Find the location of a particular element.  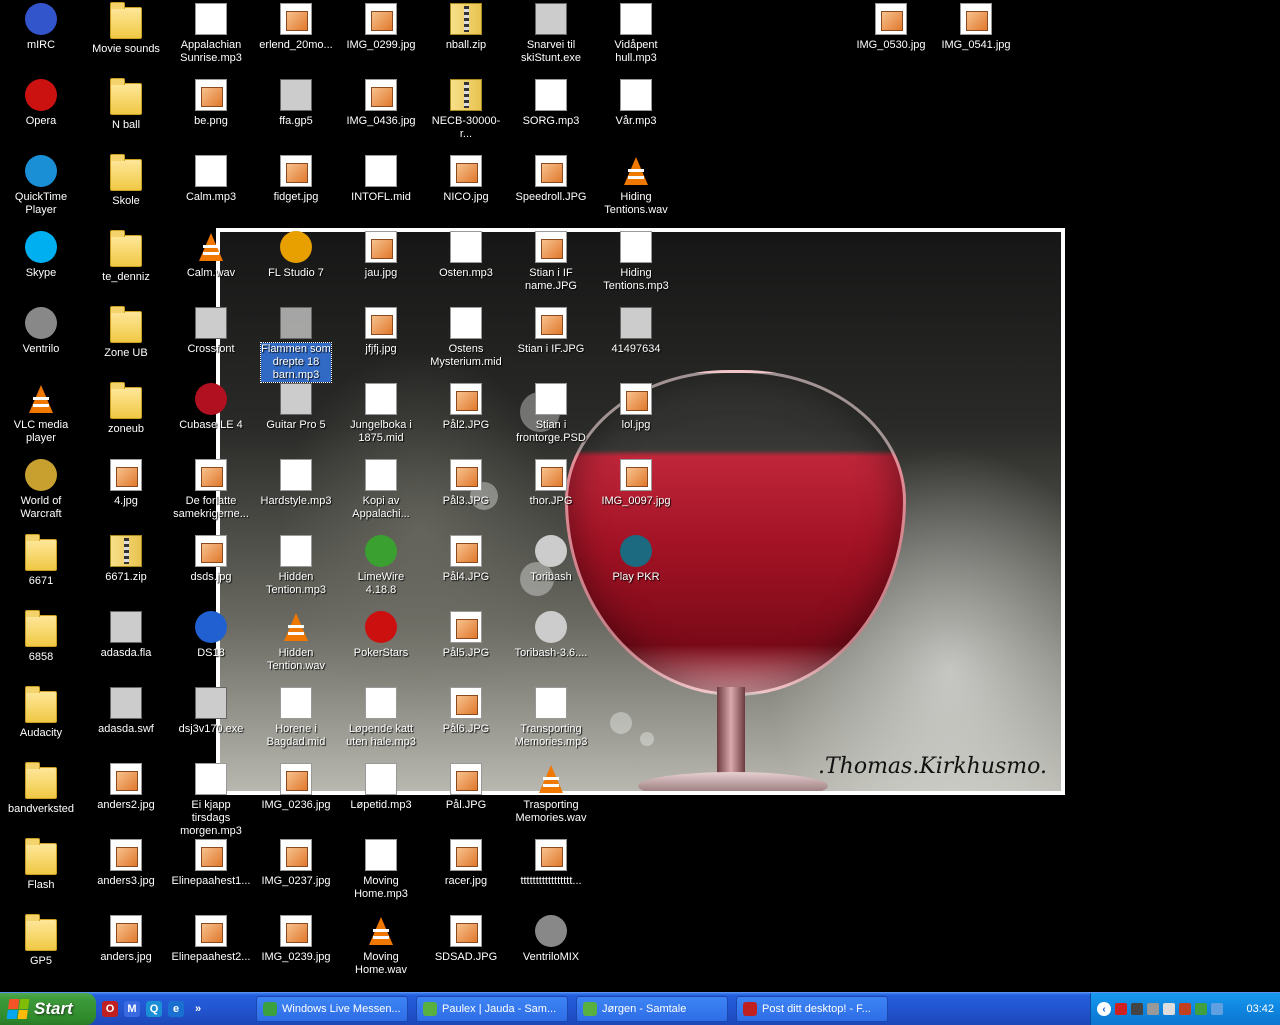

desktop-icon: adasda.swf is located at coordinates (126, 711).